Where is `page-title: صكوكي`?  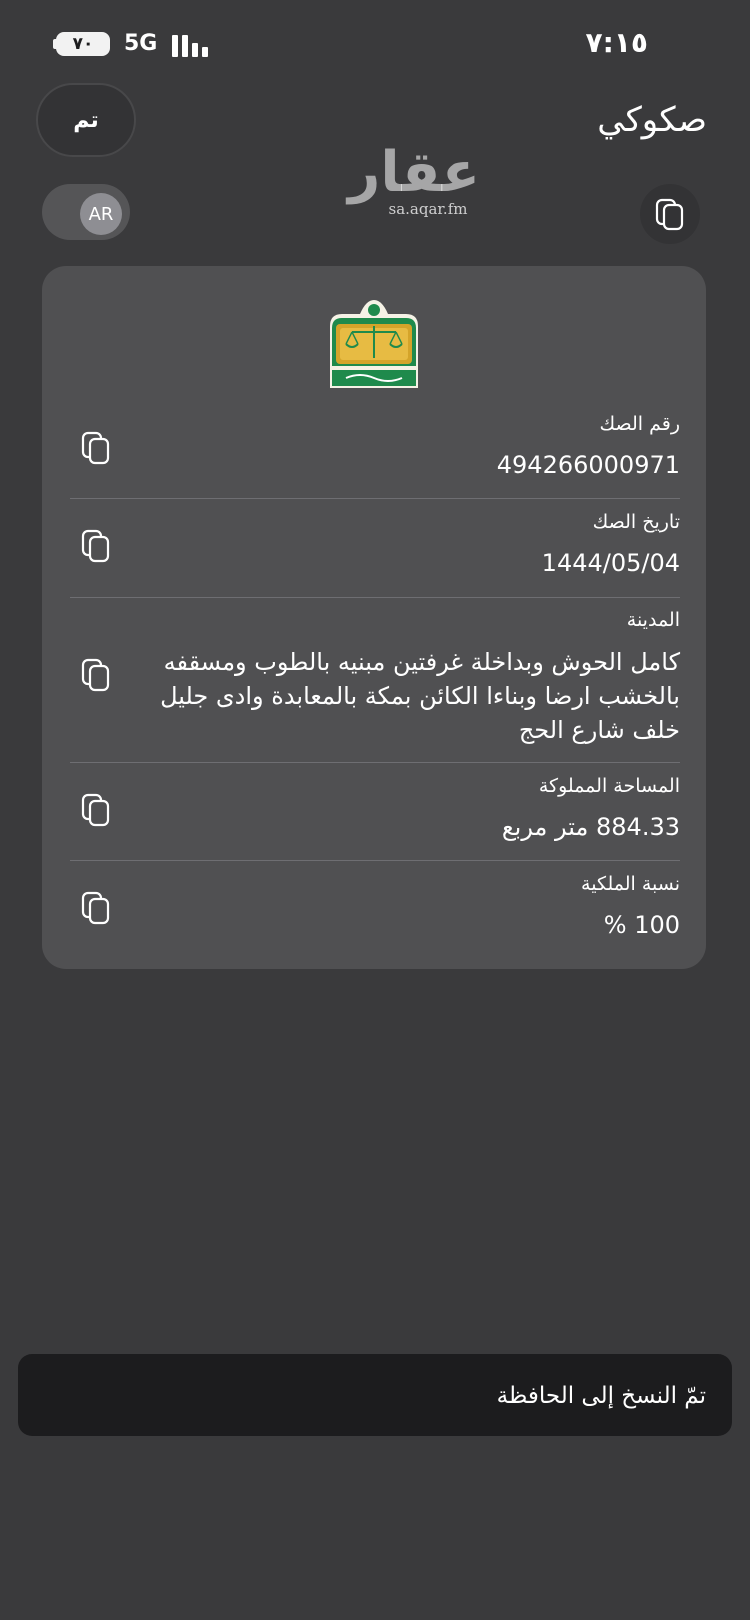
page-title: صكوكي is located at coordinates (652, 120).